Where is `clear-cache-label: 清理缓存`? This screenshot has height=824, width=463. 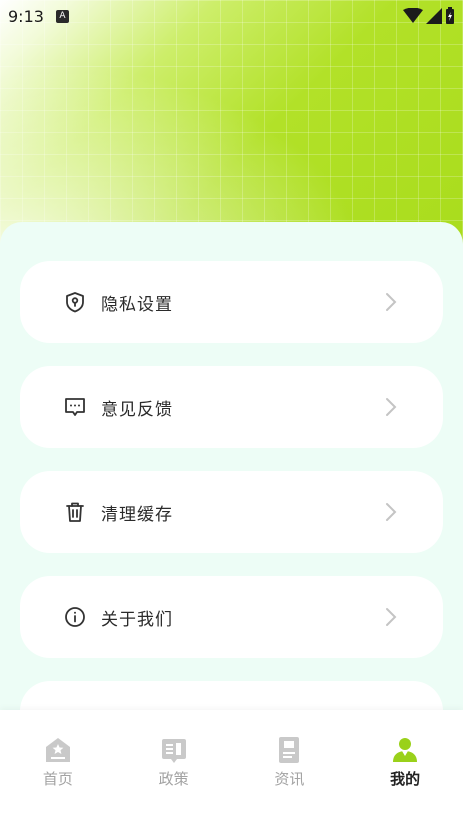 clear-cache-label: 清理缓存 is located at coordinates (137, 514).